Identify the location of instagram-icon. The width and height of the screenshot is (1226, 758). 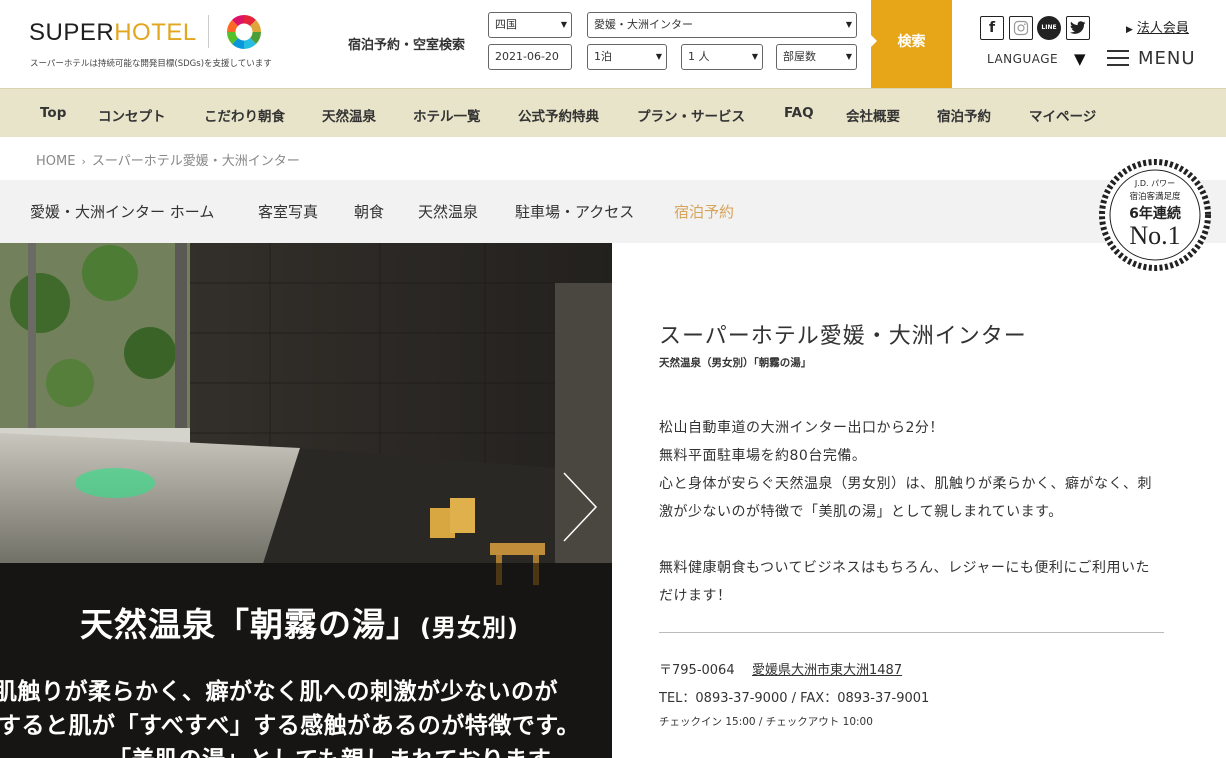
(1021, 28).